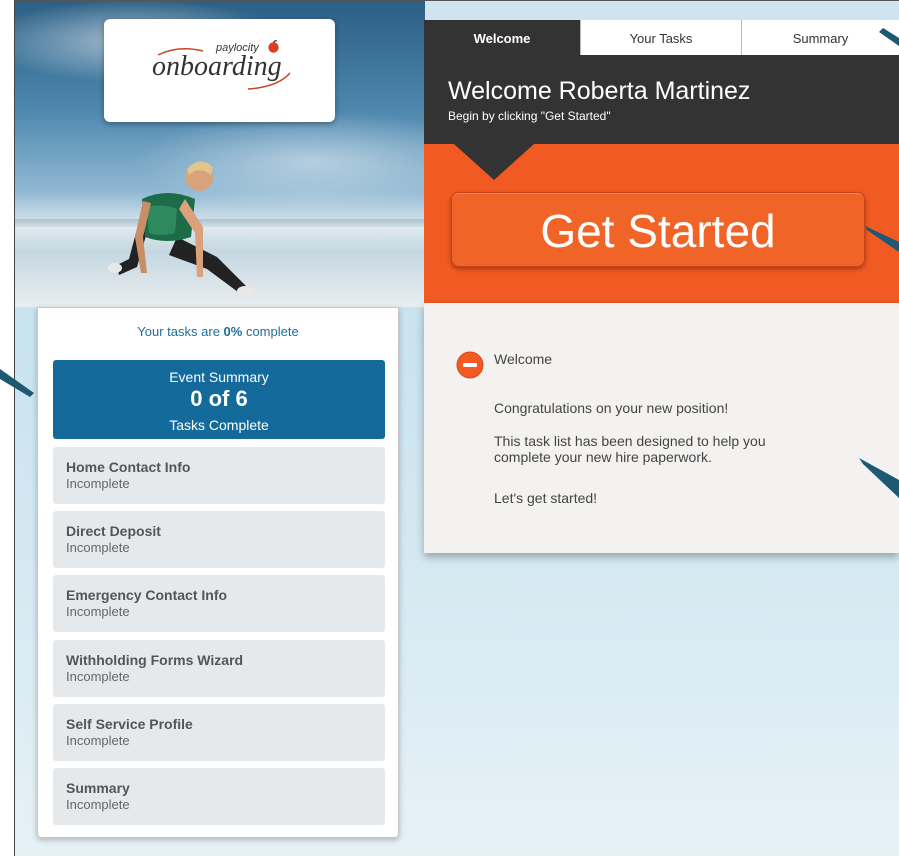 The image size is (899, 856). Describe the element at coordinates (523, 359) in the screenshot. I see `section-label-welcome: Welcome` at that location.